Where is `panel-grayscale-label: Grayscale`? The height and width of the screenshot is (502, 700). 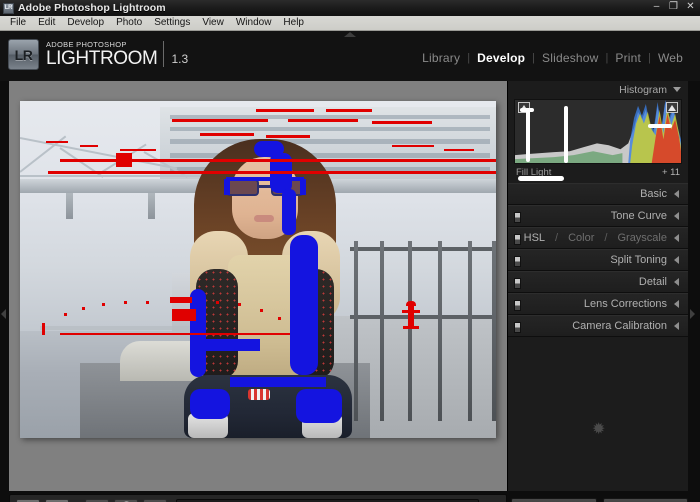 panel-grayscale-label: Grayscale is located at coordinates (642, 238).